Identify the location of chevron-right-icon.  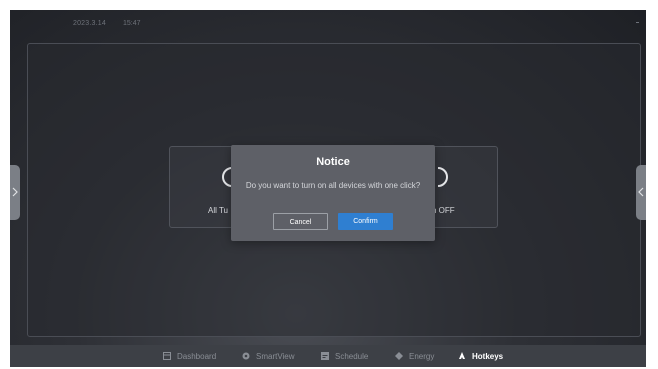
(15, 192).